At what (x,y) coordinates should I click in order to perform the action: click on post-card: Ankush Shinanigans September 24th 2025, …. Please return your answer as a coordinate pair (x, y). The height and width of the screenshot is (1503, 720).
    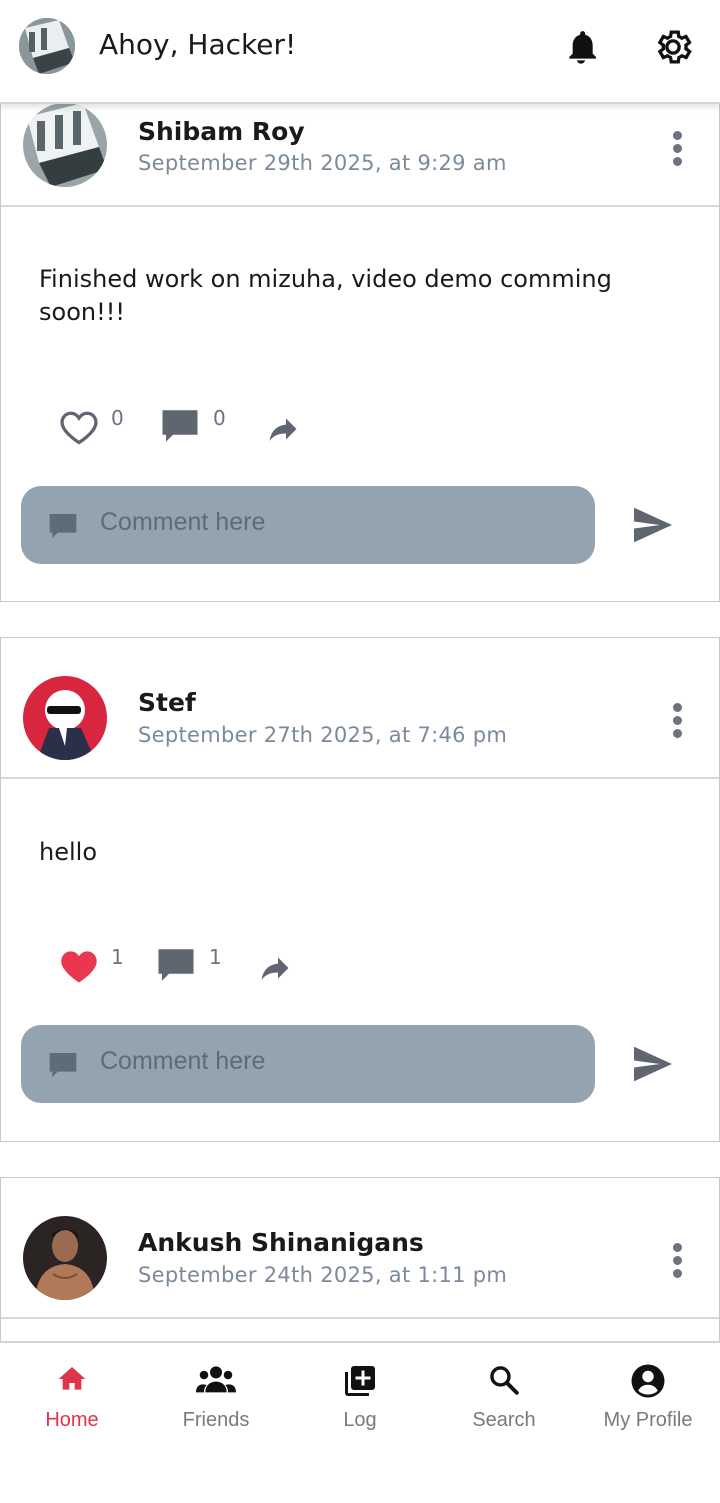
    Looking at the image, I should click on (360, 1263).